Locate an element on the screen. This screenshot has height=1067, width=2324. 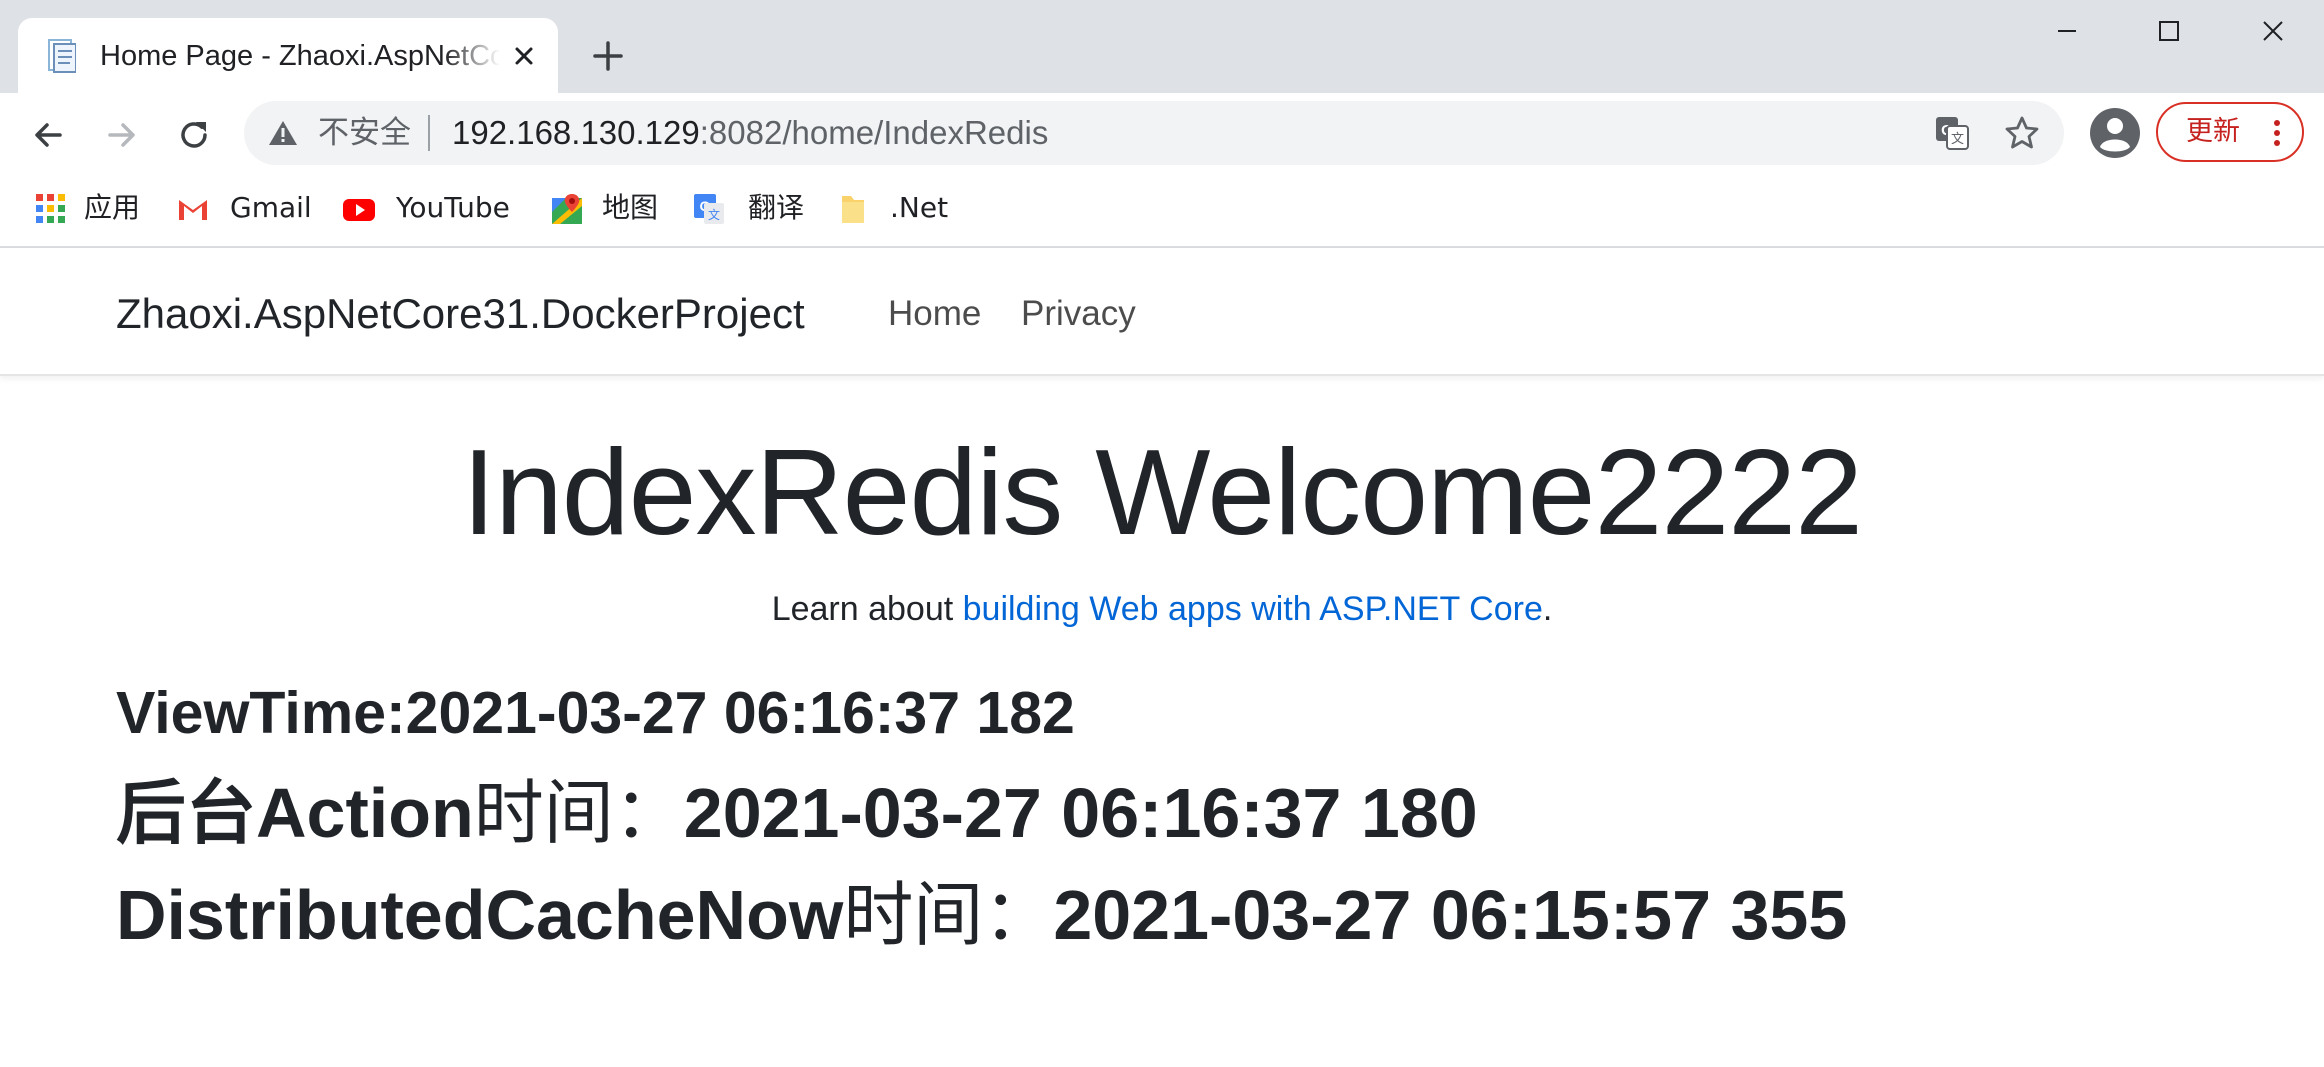
translate-icon: G 文 is located at coordinates (709, 209).